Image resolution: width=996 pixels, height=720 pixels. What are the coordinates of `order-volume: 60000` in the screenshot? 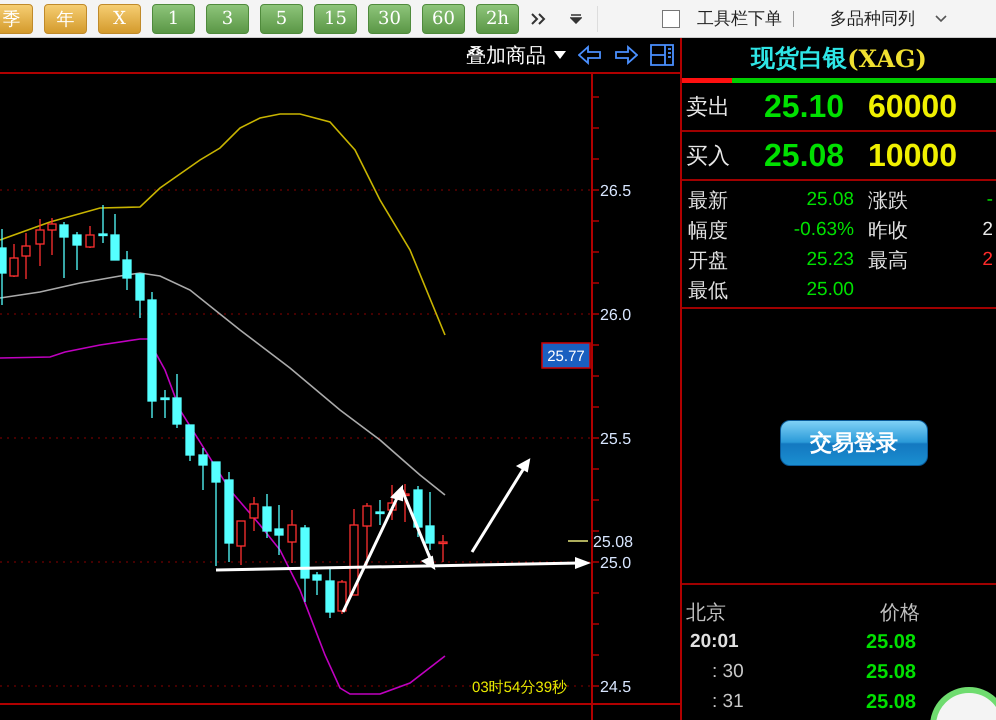 It's located at (912, 106).